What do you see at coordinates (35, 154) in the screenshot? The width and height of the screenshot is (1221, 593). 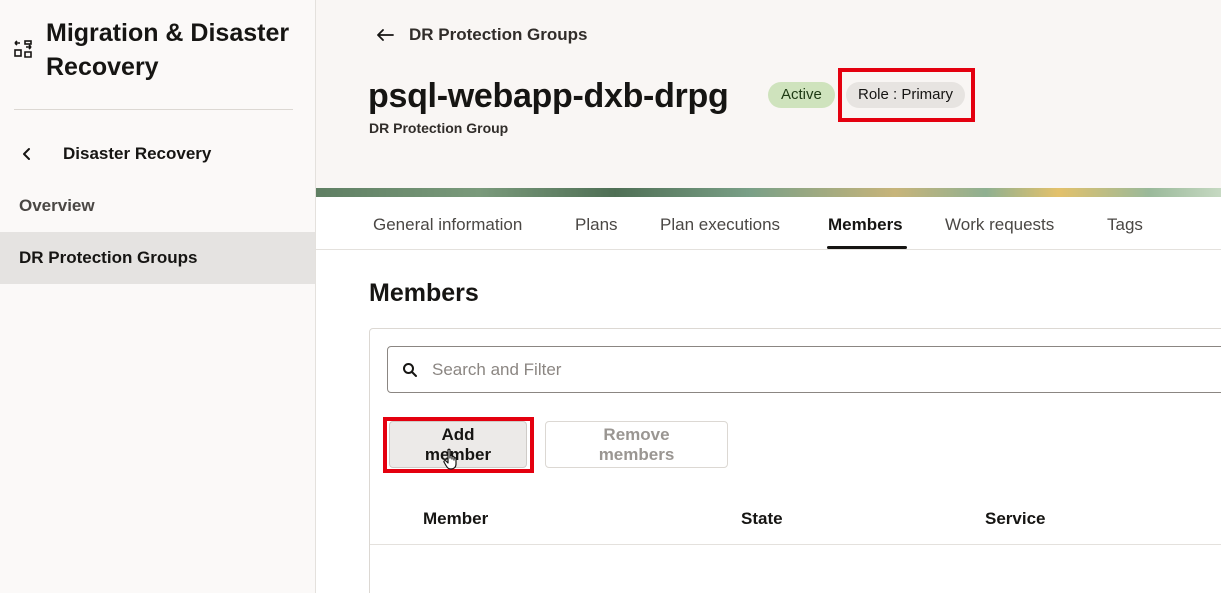 I see `chevron-left-icon` at bounding box center [35, 154].